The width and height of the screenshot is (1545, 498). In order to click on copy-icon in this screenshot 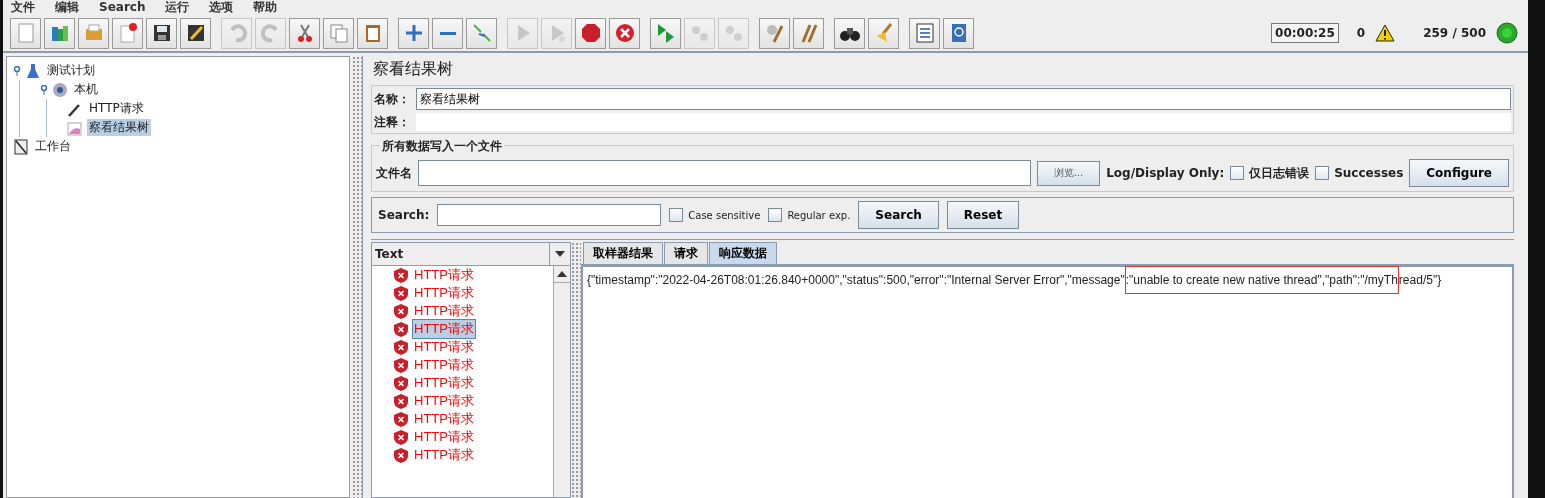, I will do `click(338, 33)`.